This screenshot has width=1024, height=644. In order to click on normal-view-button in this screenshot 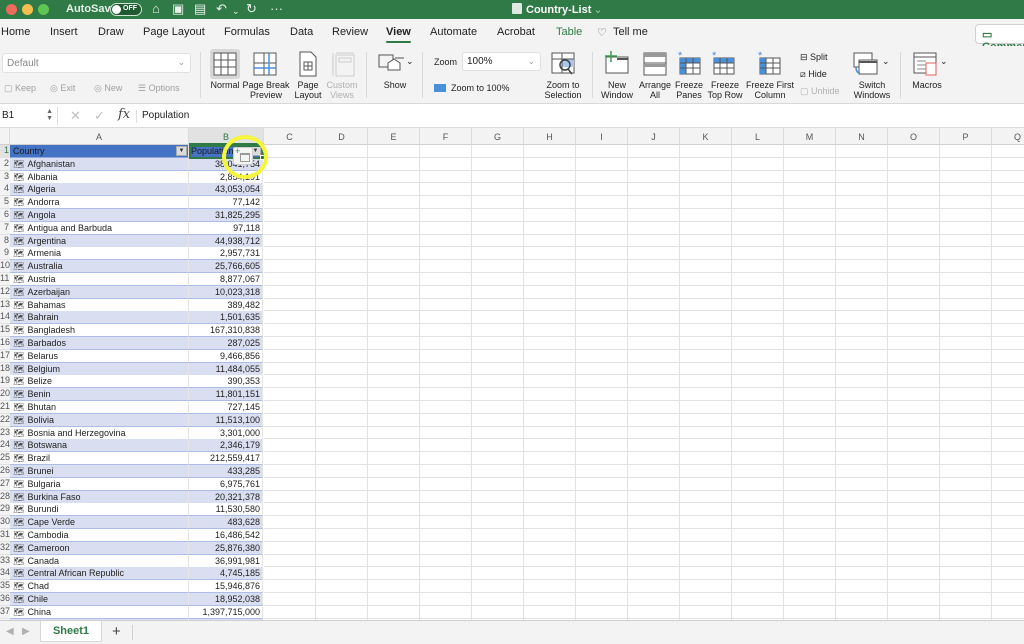, I will do `click(225, 64)`.